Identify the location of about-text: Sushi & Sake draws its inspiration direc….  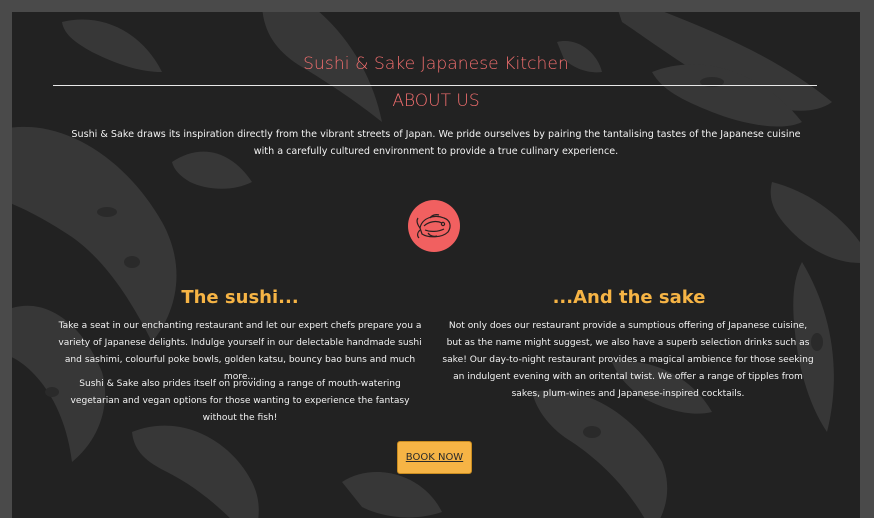
(436, 143).